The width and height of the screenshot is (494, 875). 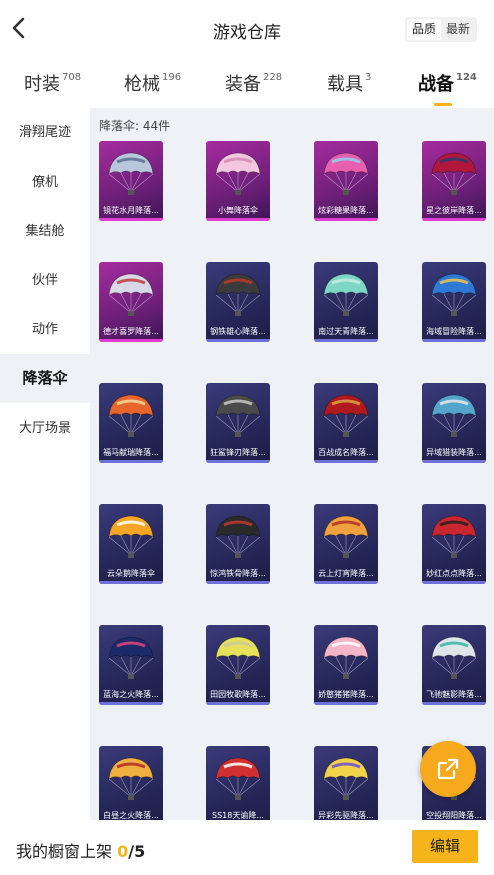 I want to click on tab-equipment: 装备 228, so click(x=253, y=83).